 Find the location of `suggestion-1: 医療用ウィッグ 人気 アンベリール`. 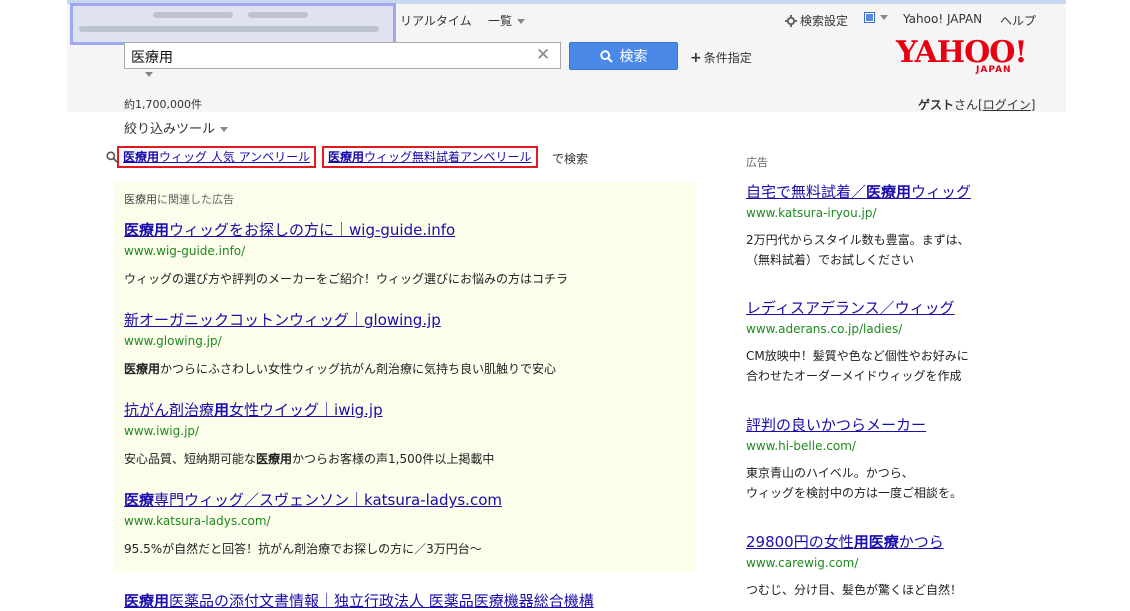

suggestion-1: 医療用ウィッグ 人気 アンベリール is located at coordinates (217, 157).